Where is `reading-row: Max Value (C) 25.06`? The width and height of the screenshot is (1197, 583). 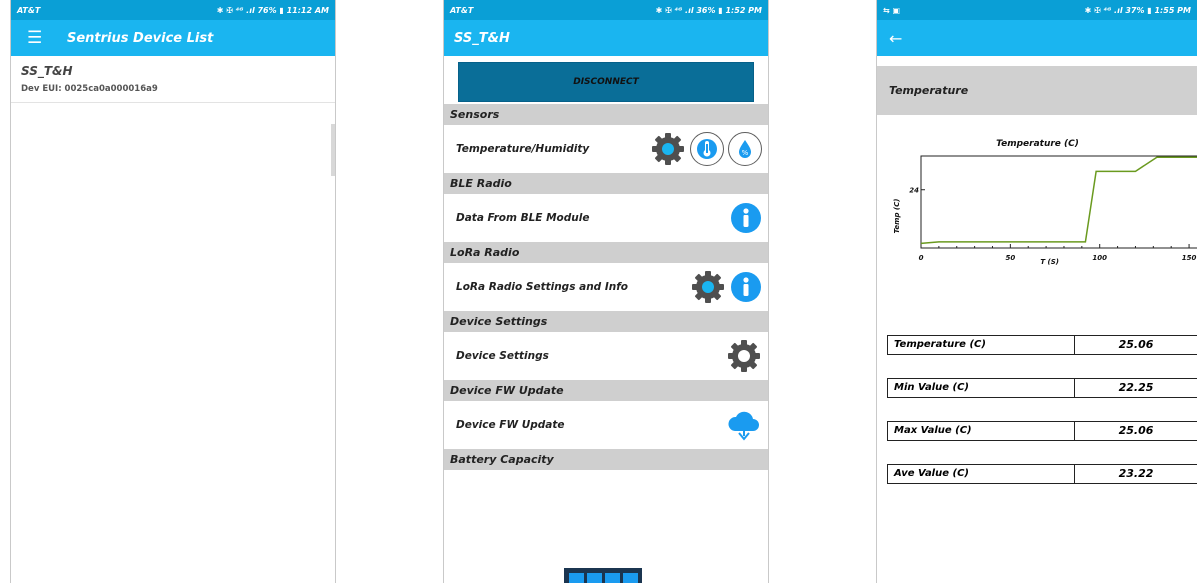
reading-row: Max Value (C) 25.06 is located at coordinates (1042, 431).